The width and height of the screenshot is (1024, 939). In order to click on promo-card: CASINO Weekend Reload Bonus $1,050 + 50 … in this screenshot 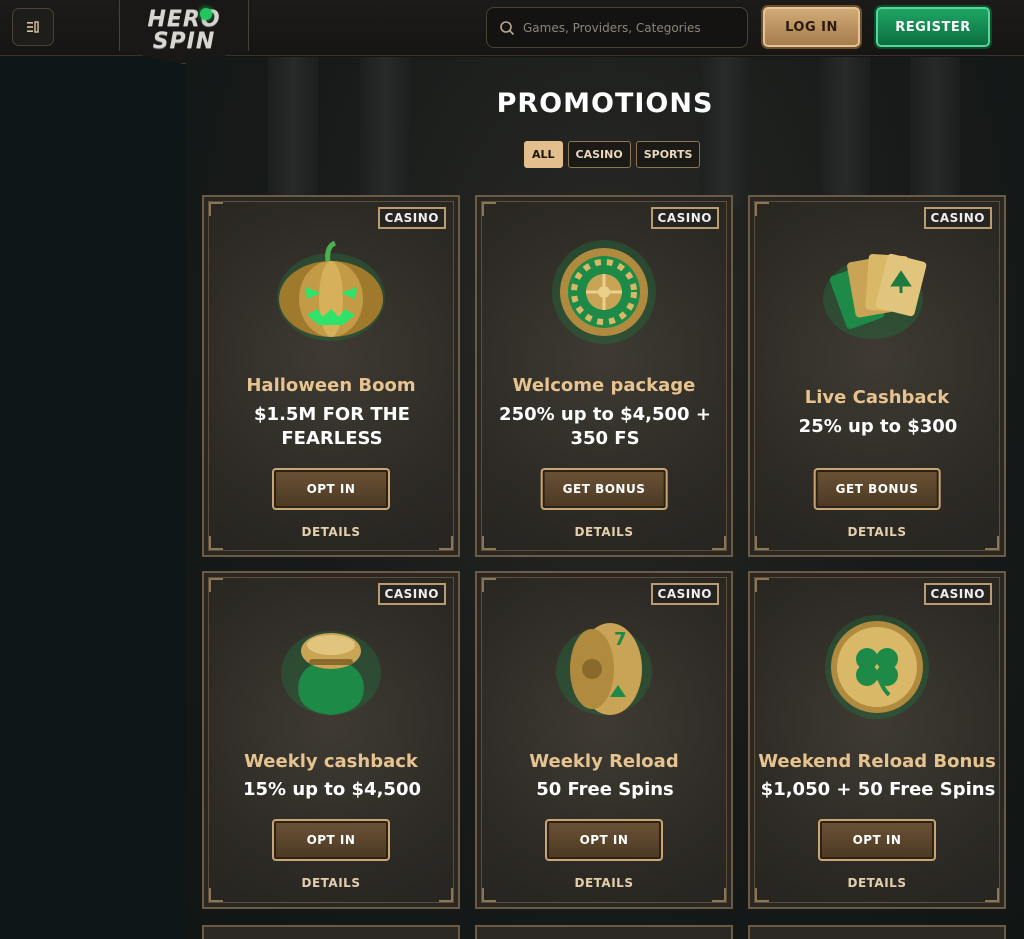, I will do `click(877, 740)`.